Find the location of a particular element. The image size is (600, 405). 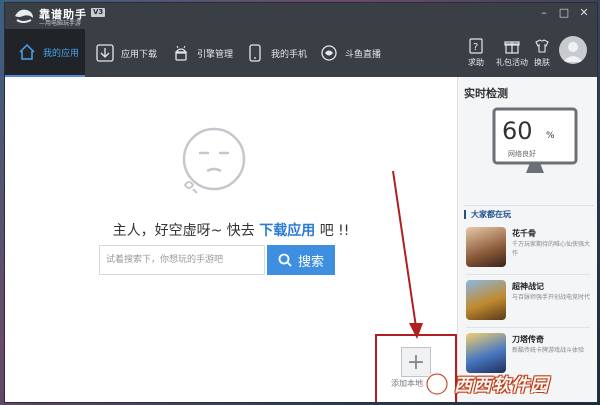

close-button: ✕ is located at coordinates (584, 12).